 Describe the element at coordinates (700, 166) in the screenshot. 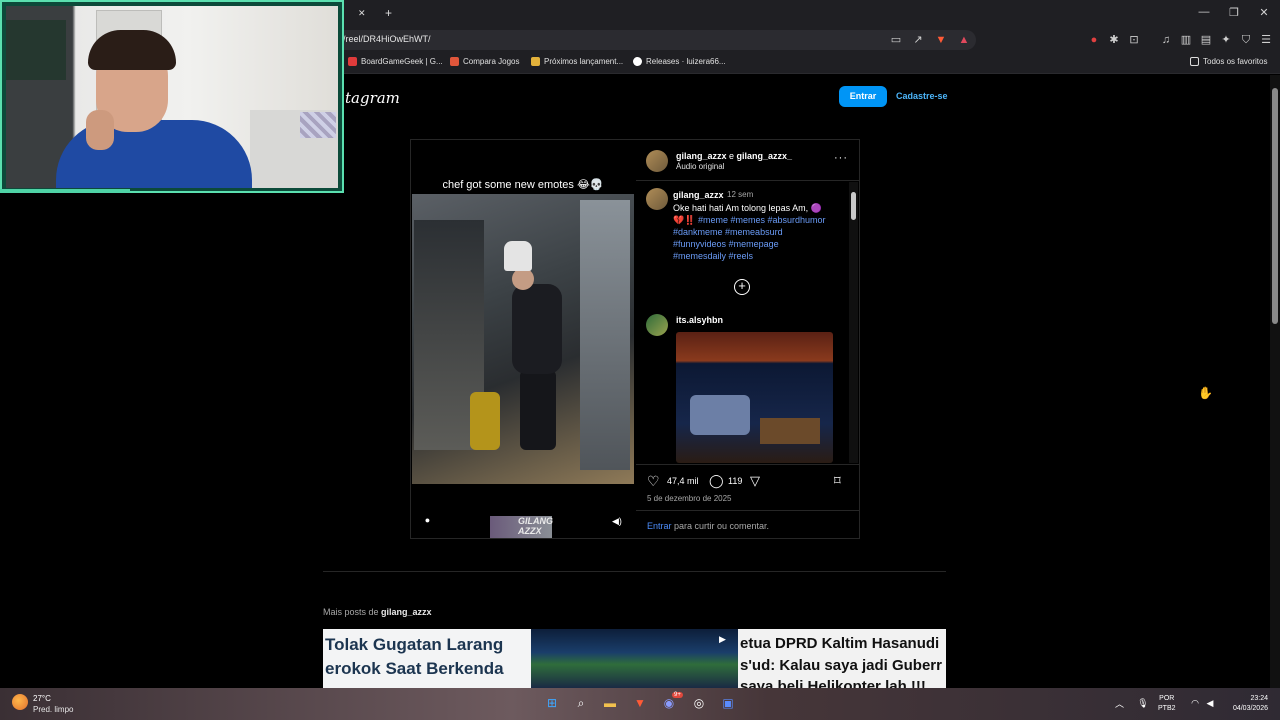

I see `audio-link: Áudio original` at that location.